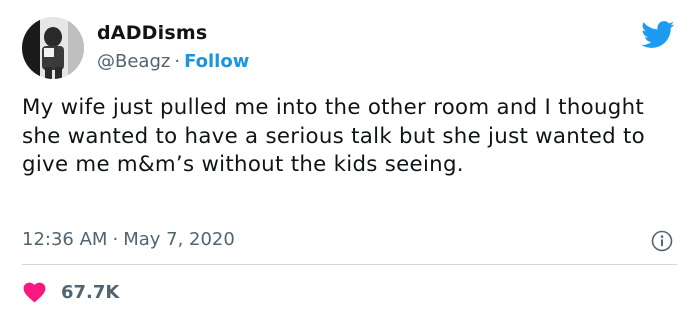 The image size is (700, 319). What do you see at coordinates (216, 61) in the screenshot?
I see `follow-button: Follow` at bounding box center [216, 61].